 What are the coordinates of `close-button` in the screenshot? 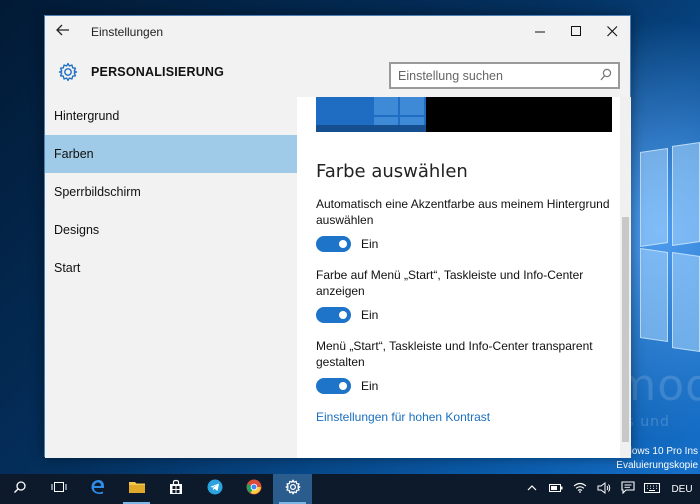 It's located at (612, 31).